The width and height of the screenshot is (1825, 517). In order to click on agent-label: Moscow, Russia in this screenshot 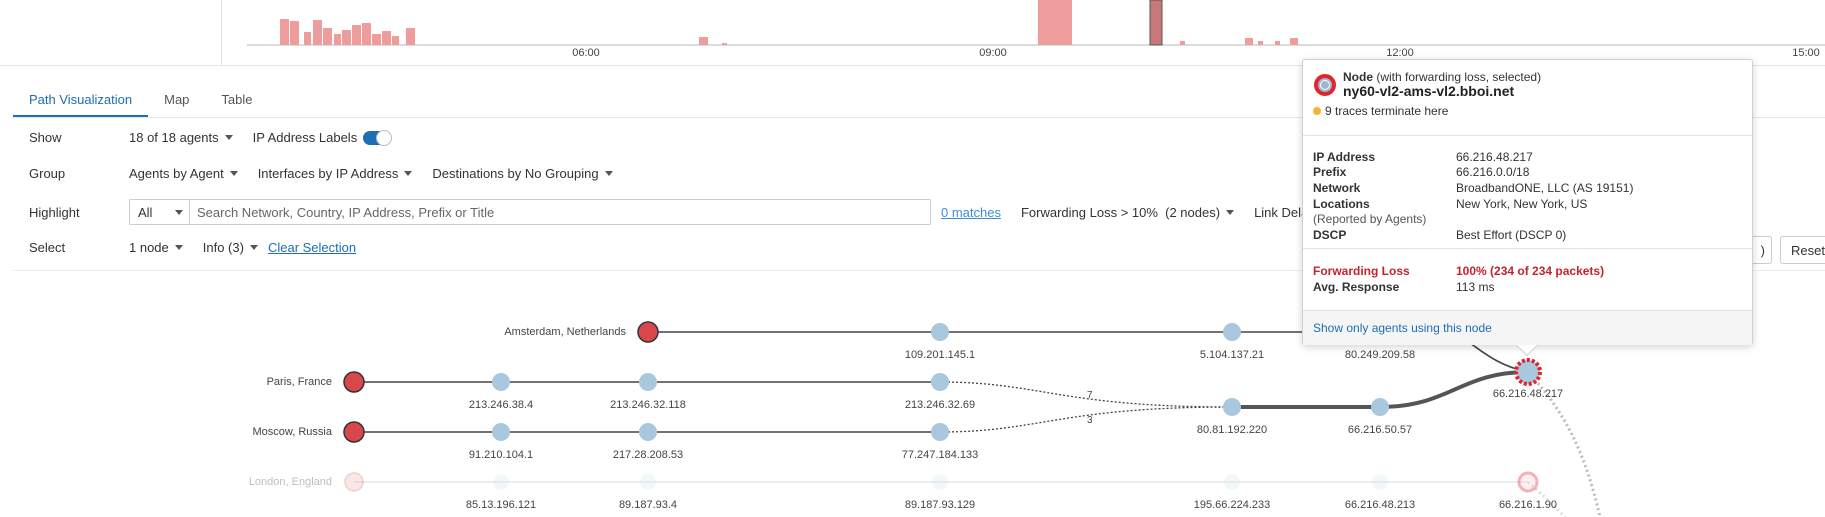, I will do `click(241, 432)`.